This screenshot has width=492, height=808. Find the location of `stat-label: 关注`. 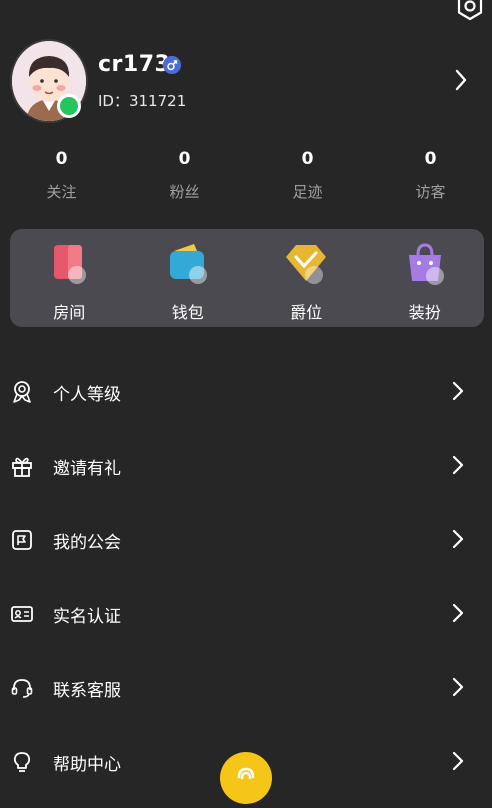

stat-label: 关注 is located at coordinates (61, 192).